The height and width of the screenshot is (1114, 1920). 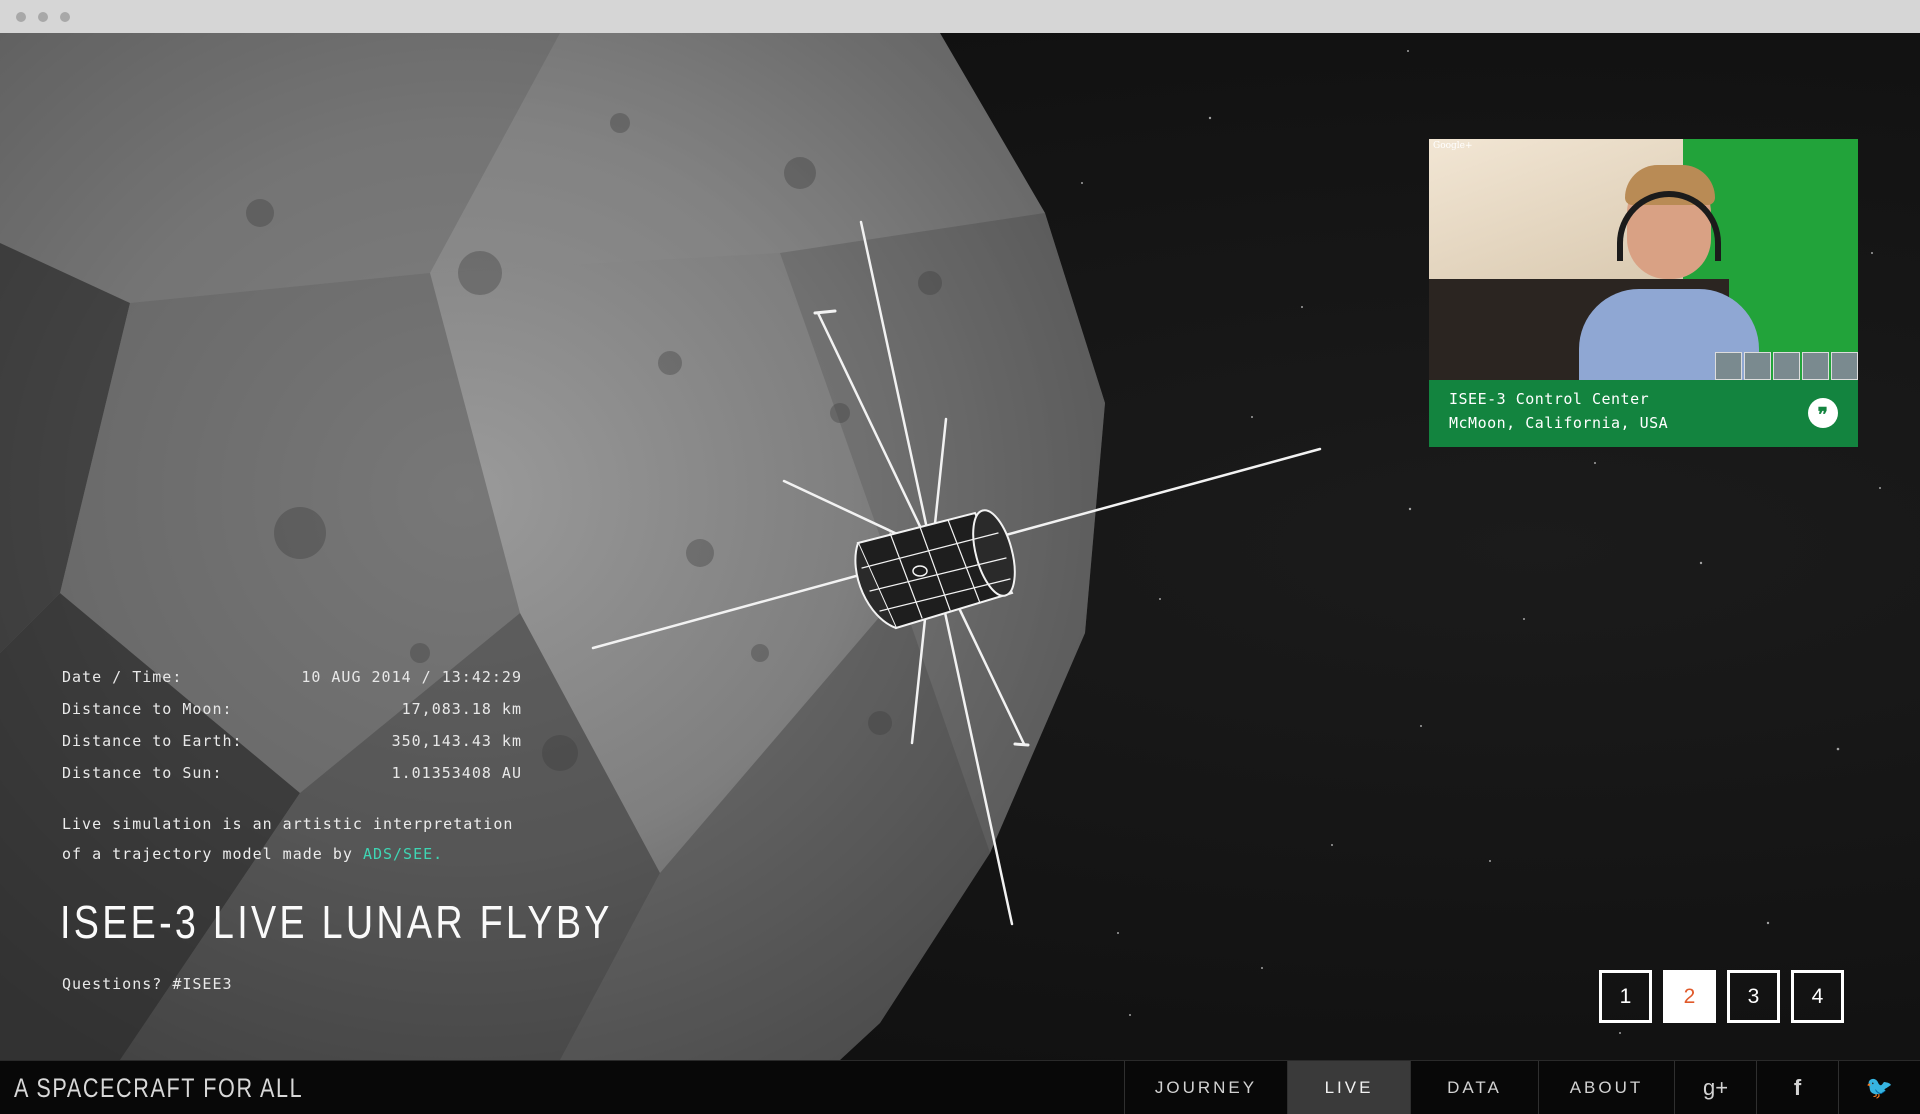 What do you see at coordinates (1606, 1087) in the screenshot?
I see `nav-about: ABOUT` at bounding box center [1606, 1087].